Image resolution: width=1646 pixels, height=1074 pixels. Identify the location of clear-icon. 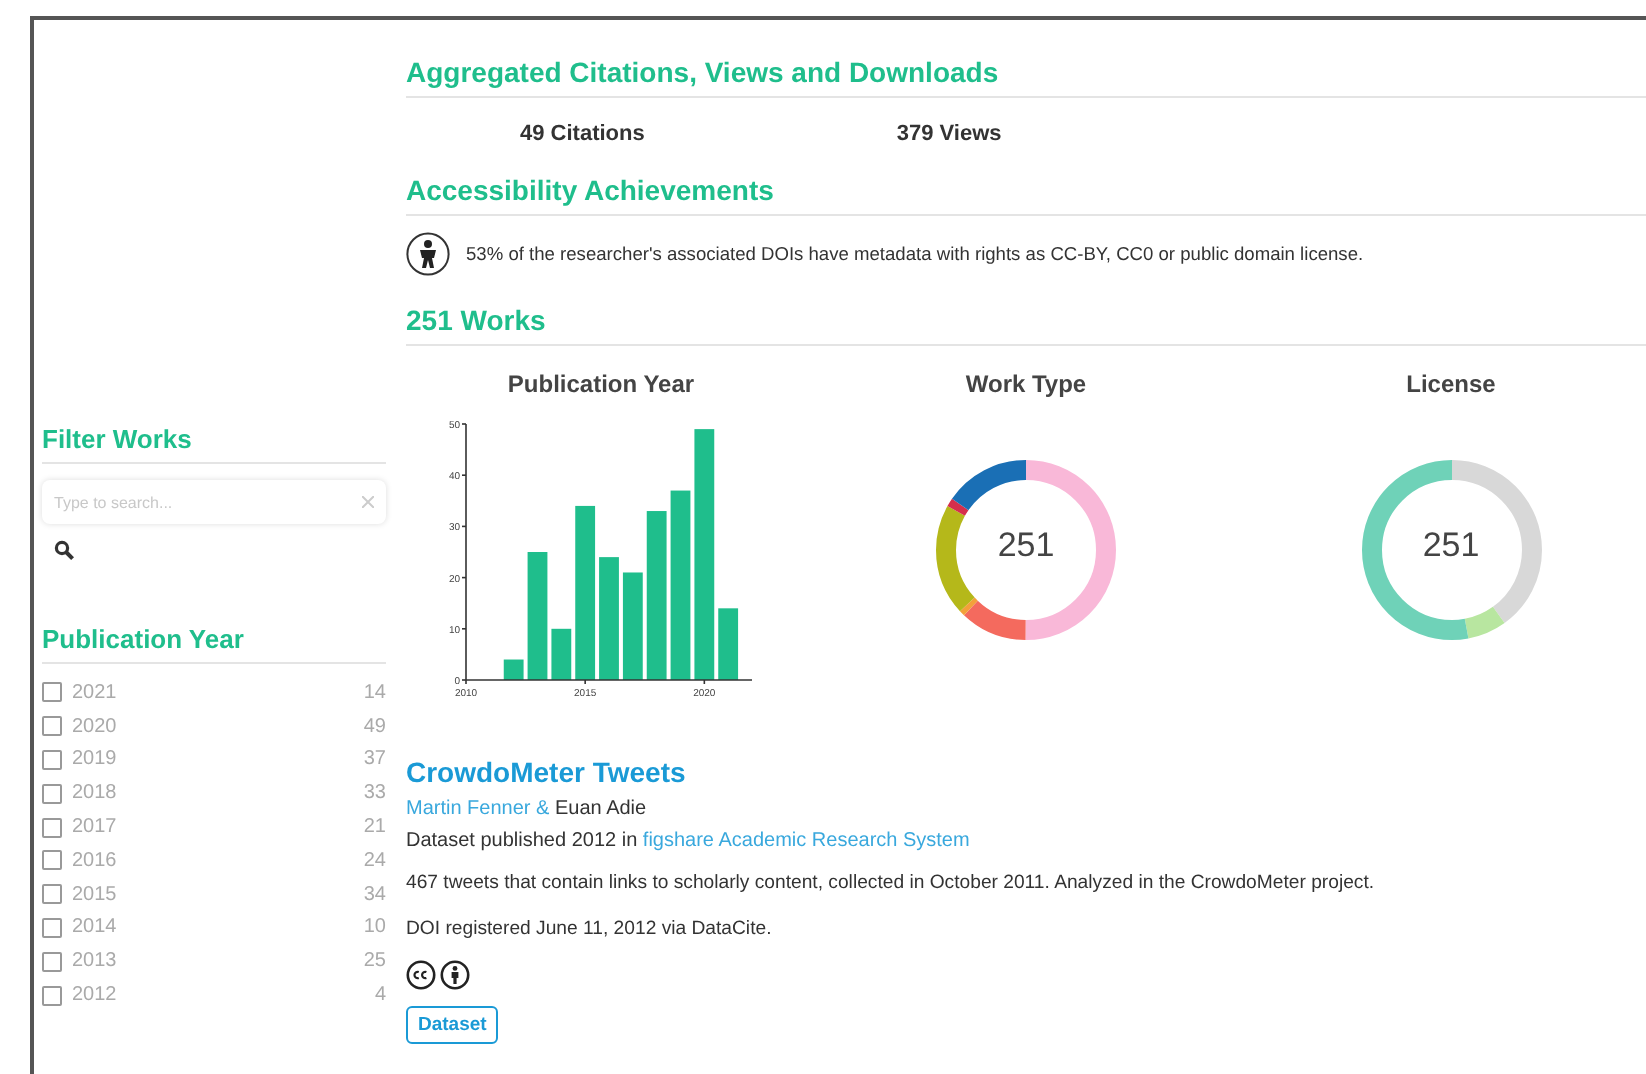
(368, 502).